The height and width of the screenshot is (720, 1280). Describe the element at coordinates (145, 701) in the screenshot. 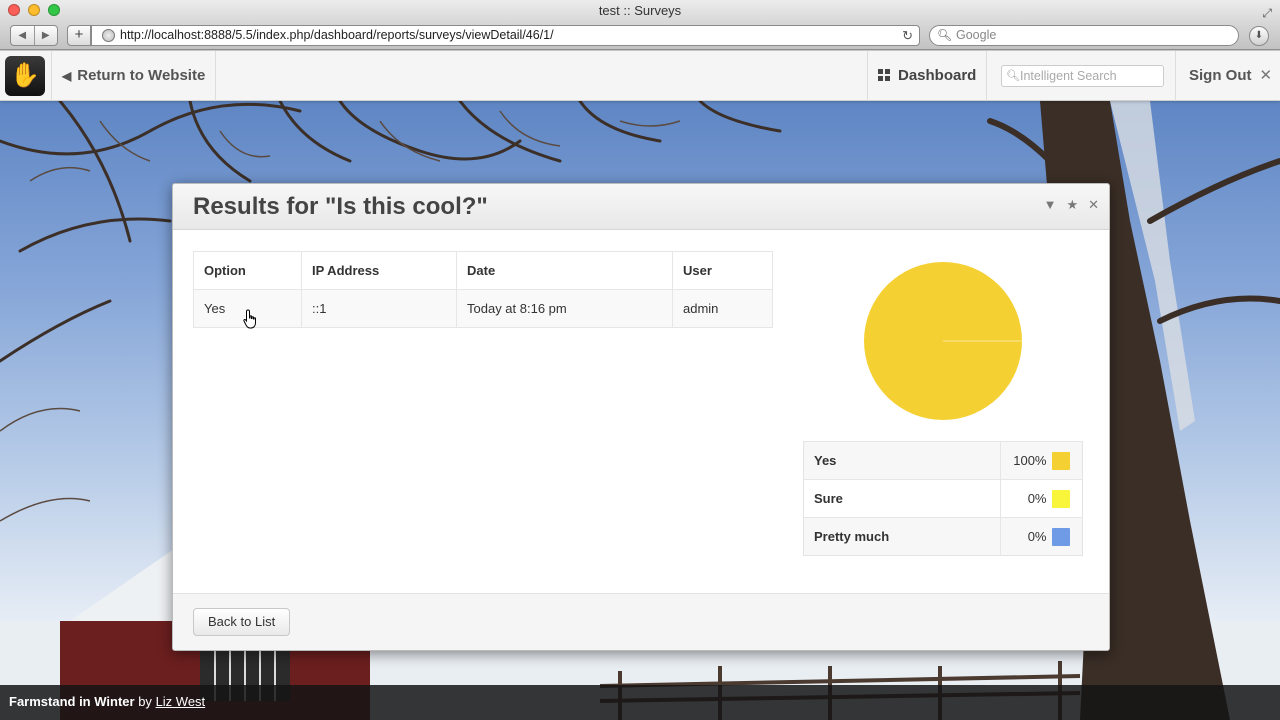

I see `credit-by: by` at that location.